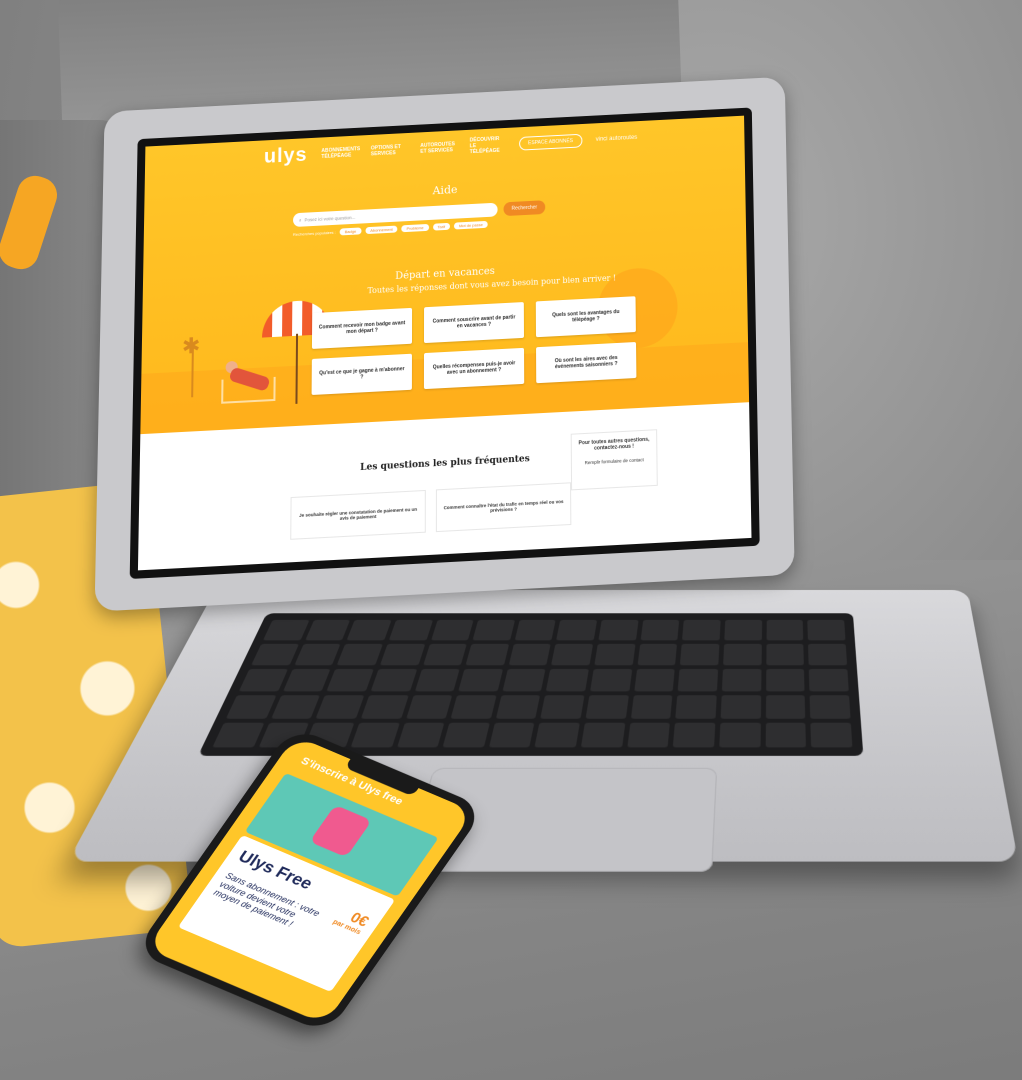 The height and width of the screenshot is (1080, 1022). Describe the element at coordinates (389, 150) in the screenshot. I see `nav-item-options: OPTIONS ET SERVICES` at that location.